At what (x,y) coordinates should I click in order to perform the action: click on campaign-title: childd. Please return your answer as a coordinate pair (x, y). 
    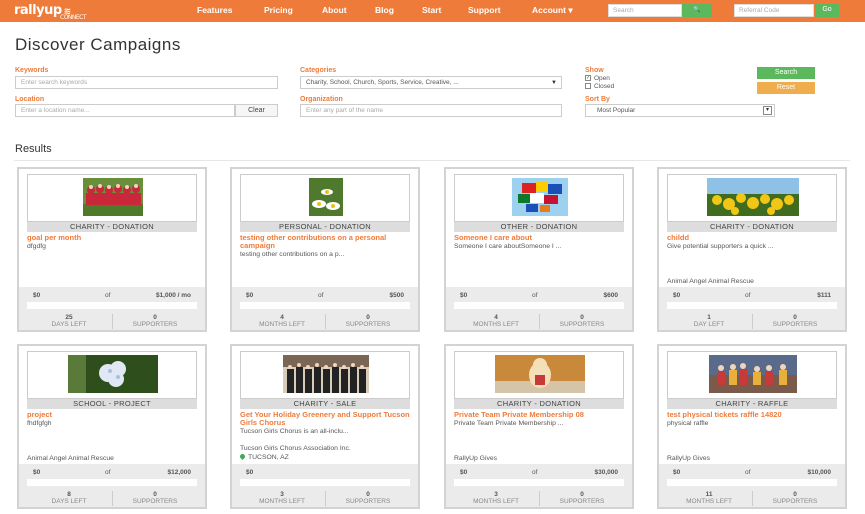
    Looking at the image, I should click on (753, 238).